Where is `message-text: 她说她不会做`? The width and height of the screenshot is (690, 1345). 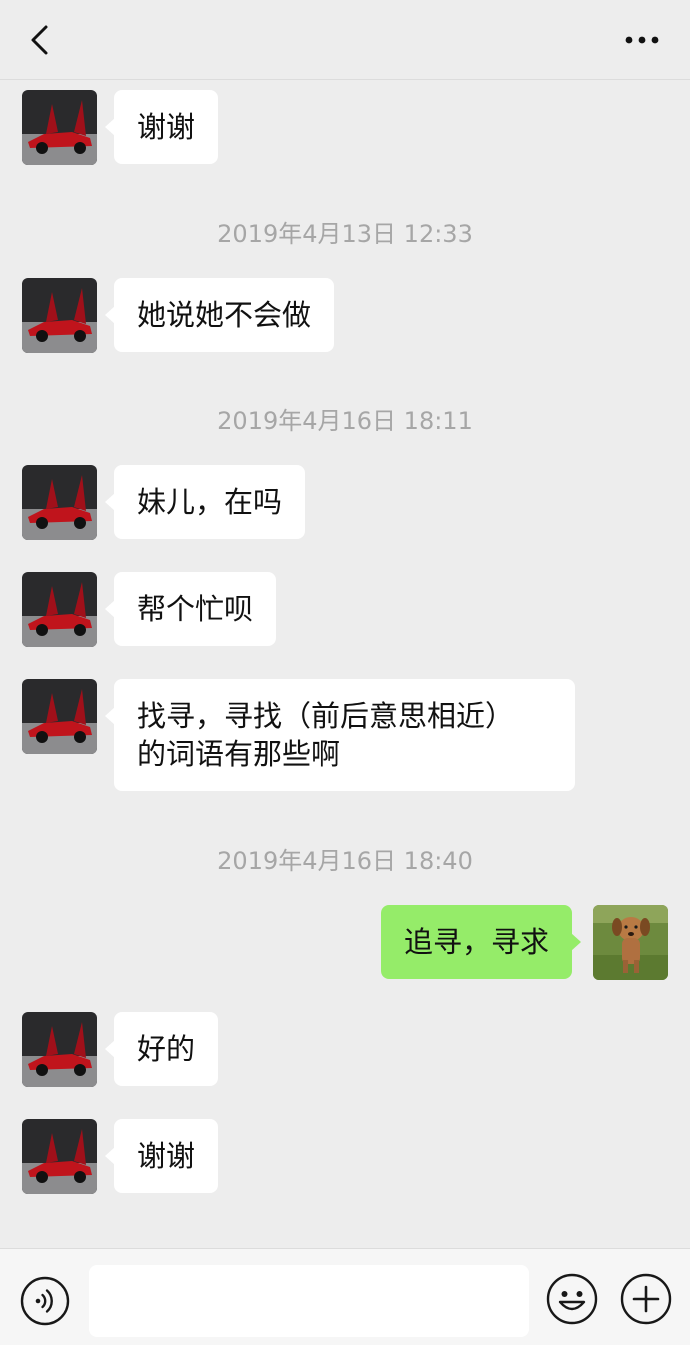
message-text: 她说她不会做 is located at coordinates (224, 315).